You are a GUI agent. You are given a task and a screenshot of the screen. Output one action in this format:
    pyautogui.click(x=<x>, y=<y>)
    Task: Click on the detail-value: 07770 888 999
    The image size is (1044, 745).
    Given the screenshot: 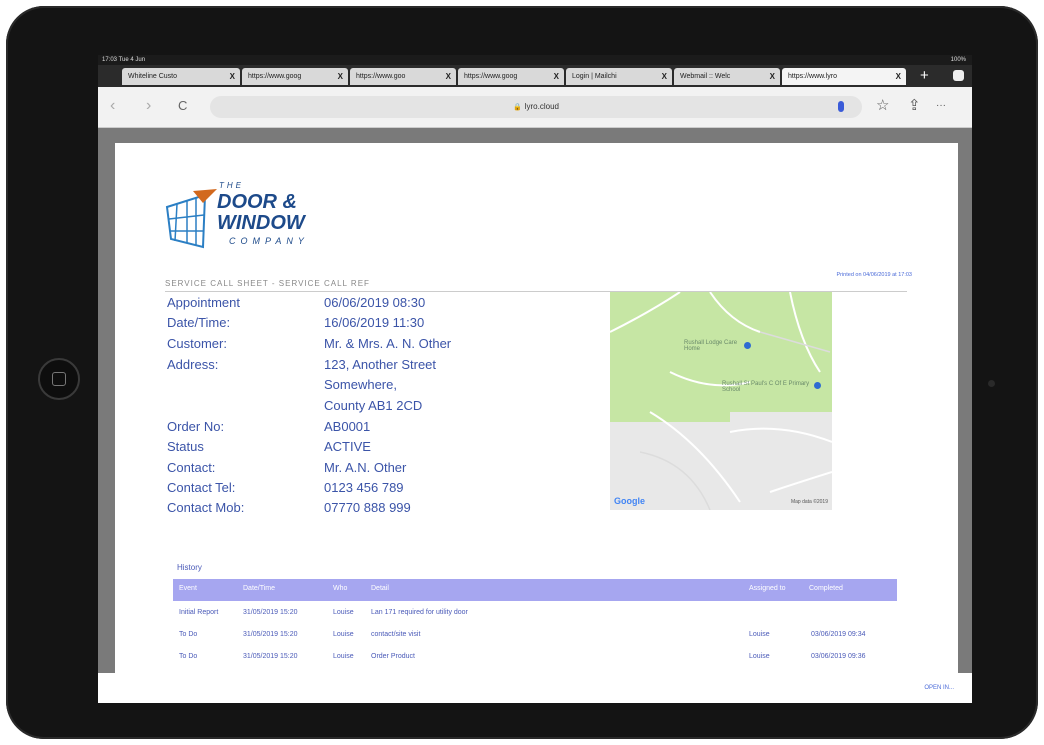 What is the action you would take?
    pyautogui.click(x=367, y=507)
    